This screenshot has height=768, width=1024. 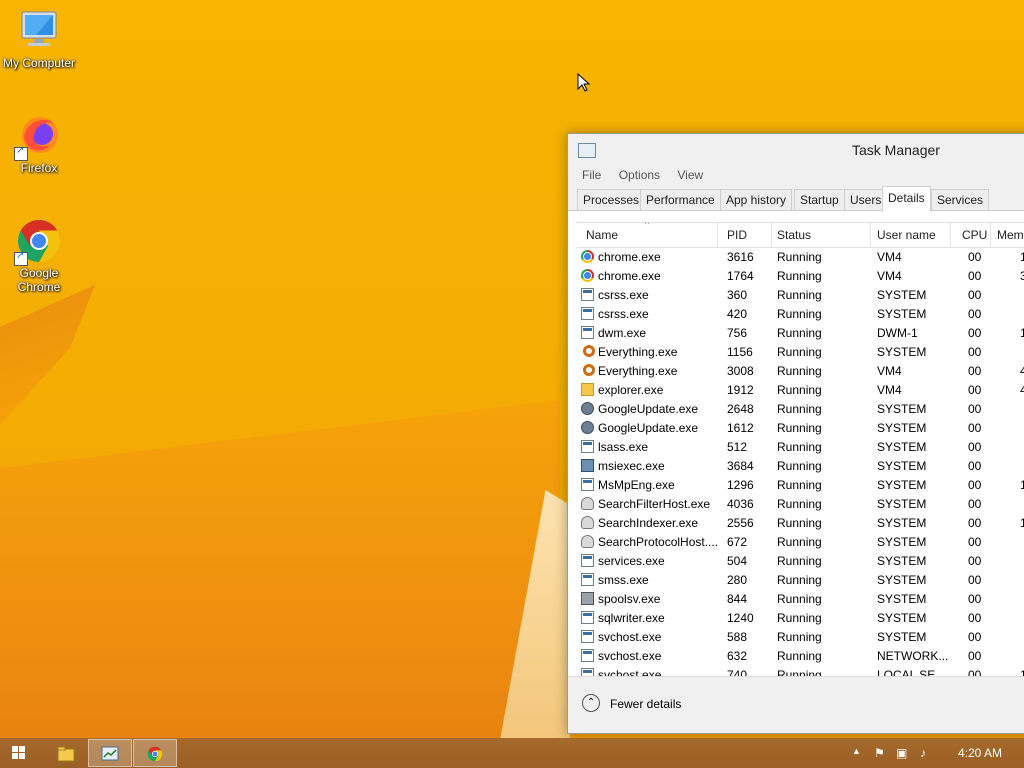 What do you see at coordinates (819, 200) in the screenshot?
I see `tab-startup: Startup` at bounding box center [819, 200].